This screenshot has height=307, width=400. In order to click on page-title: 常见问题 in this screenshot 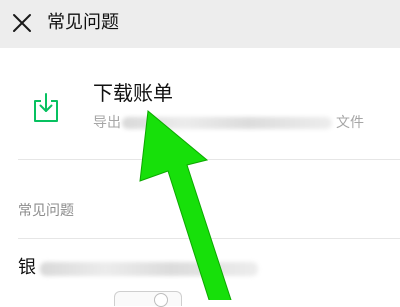, I will do `click(83, 22)`.